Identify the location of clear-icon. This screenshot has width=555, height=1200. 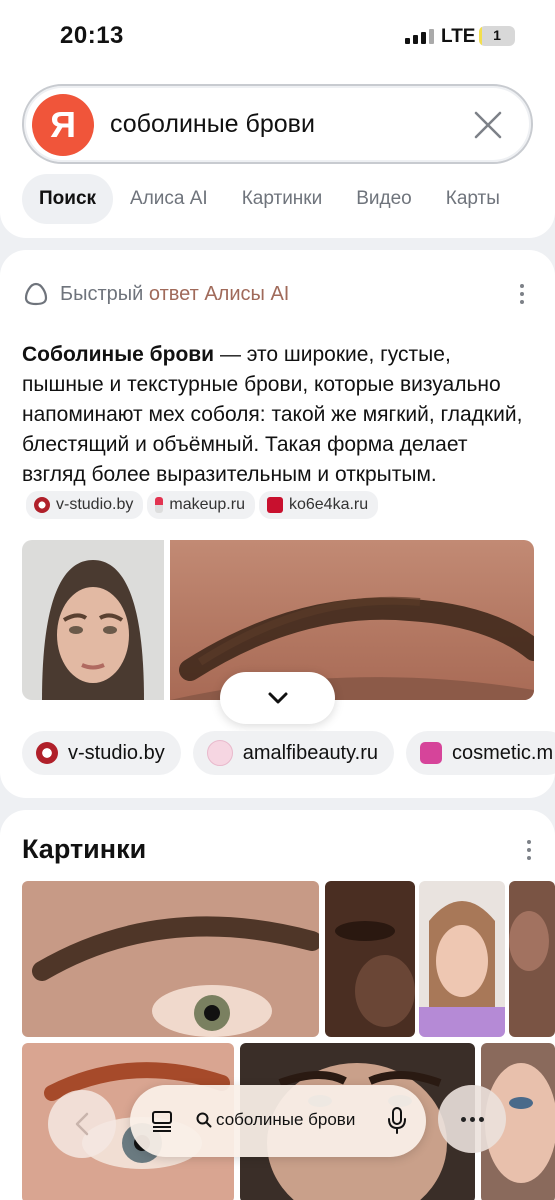
(488, 125).